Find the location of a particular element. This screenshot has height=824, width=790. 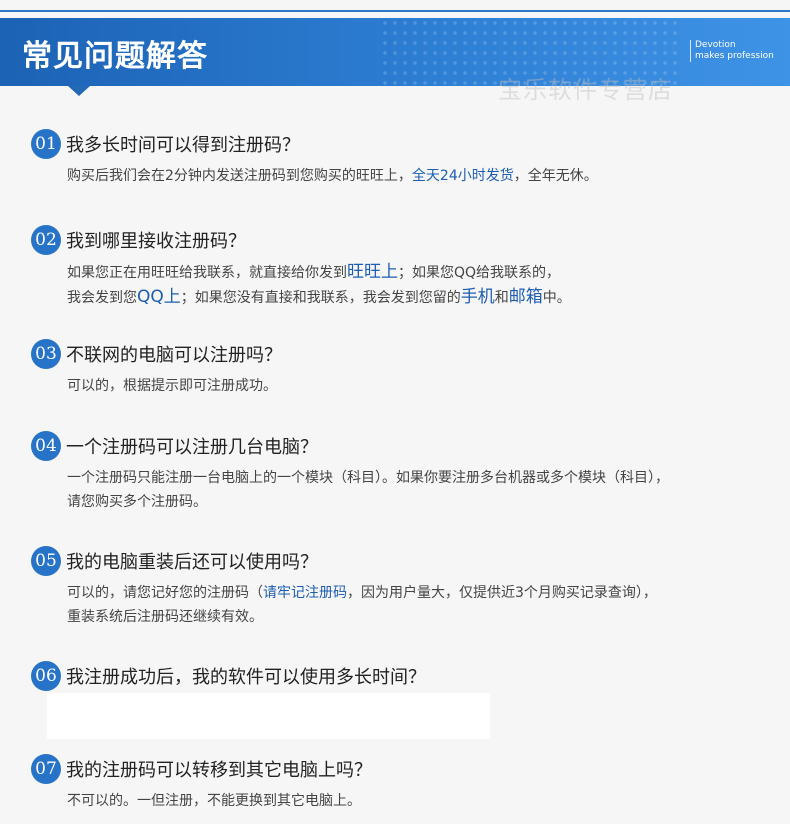

question-row: 05 我的电脑重装后还可以使用吗？ is located at coordinates (174, 561).